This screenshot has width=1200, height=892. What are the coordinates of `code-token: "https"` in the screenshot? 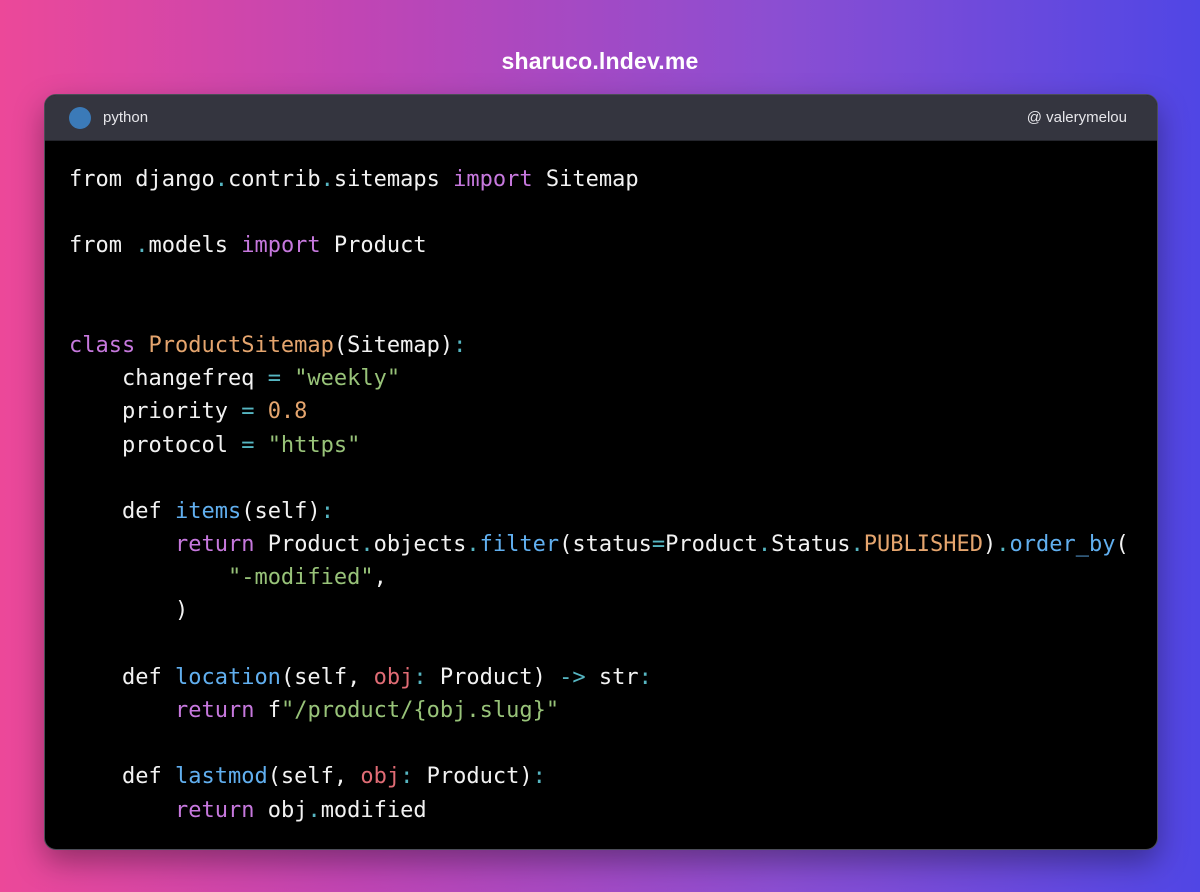 It's located at (314, 445).